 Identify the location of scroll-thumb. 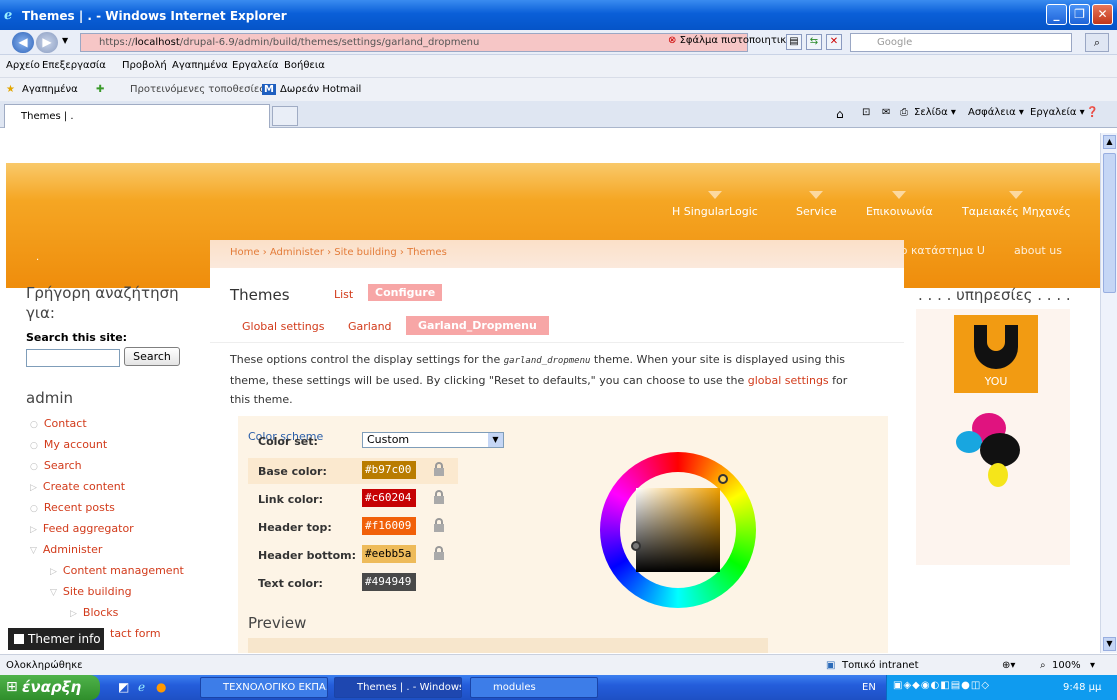
(1109, 223).